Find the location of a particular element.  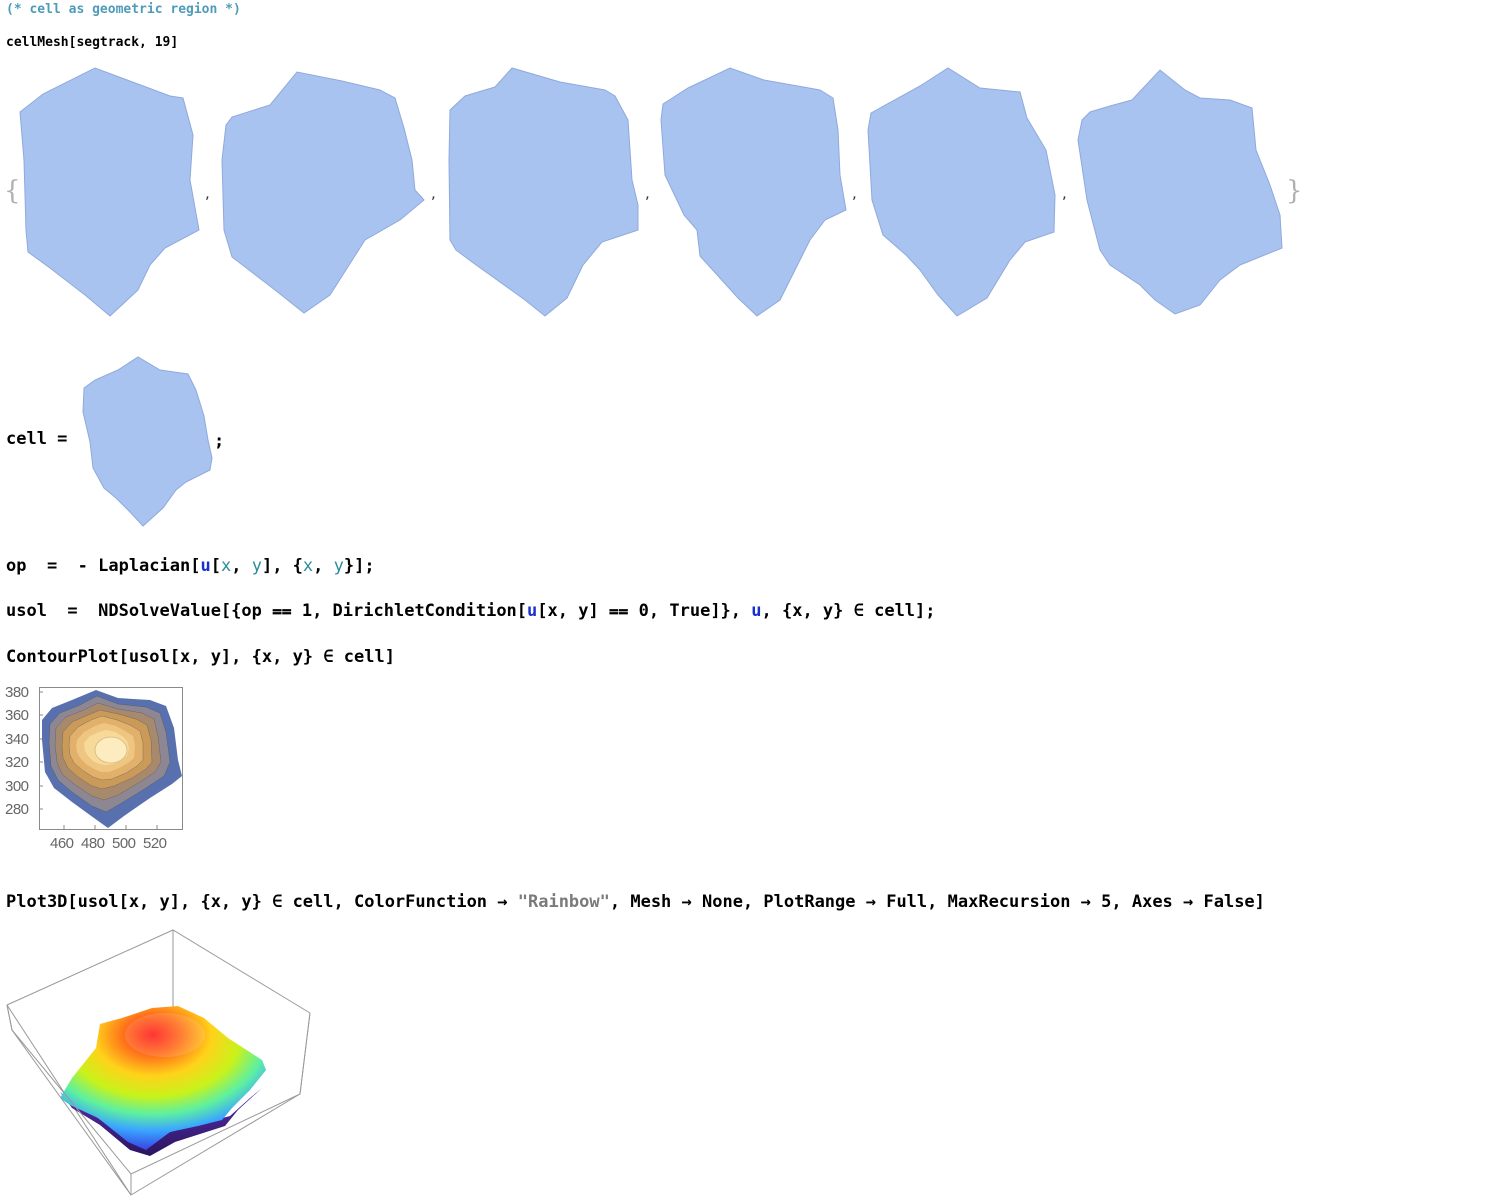

op-y: y is located at coordinates (256, 566).